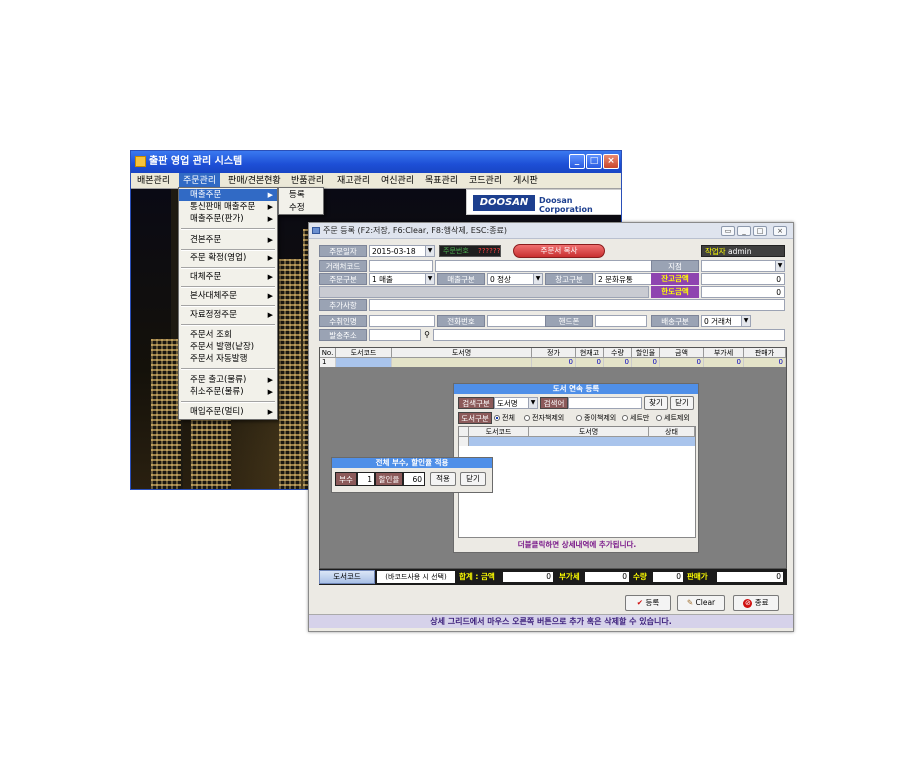 The height and width of the screenshot is (780, 923). I want to click on menu-board: 게시판, so click(525, 181).